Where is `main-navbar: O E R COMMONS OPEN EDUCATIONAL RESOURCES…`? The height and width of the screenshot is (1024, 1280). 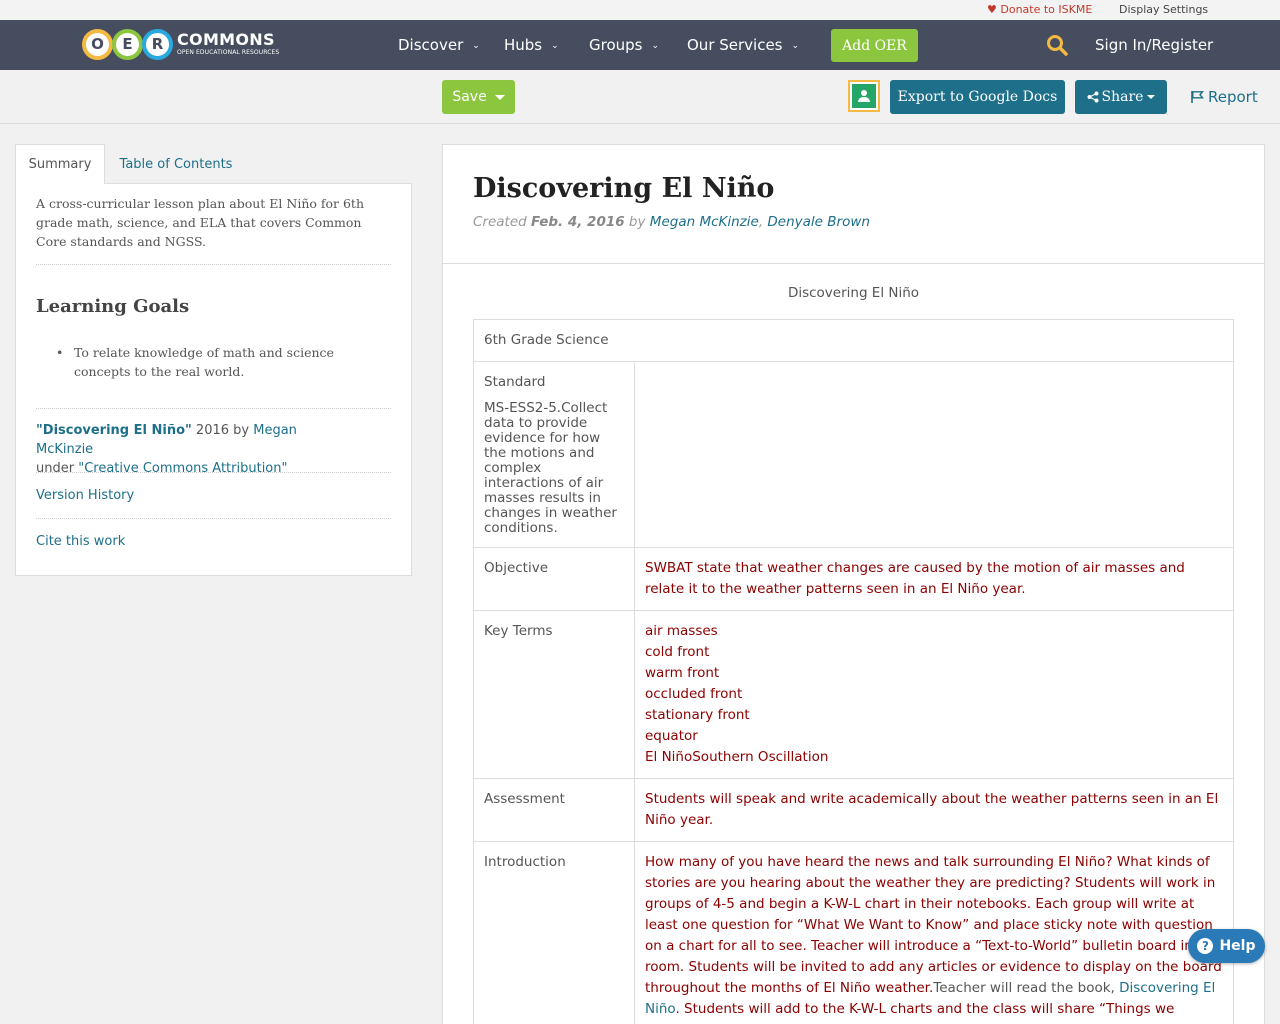
main-navbar: O E R COMMONS OPEN EDUCATIONAL RESOURCES… is located at coordinates (640, 45).